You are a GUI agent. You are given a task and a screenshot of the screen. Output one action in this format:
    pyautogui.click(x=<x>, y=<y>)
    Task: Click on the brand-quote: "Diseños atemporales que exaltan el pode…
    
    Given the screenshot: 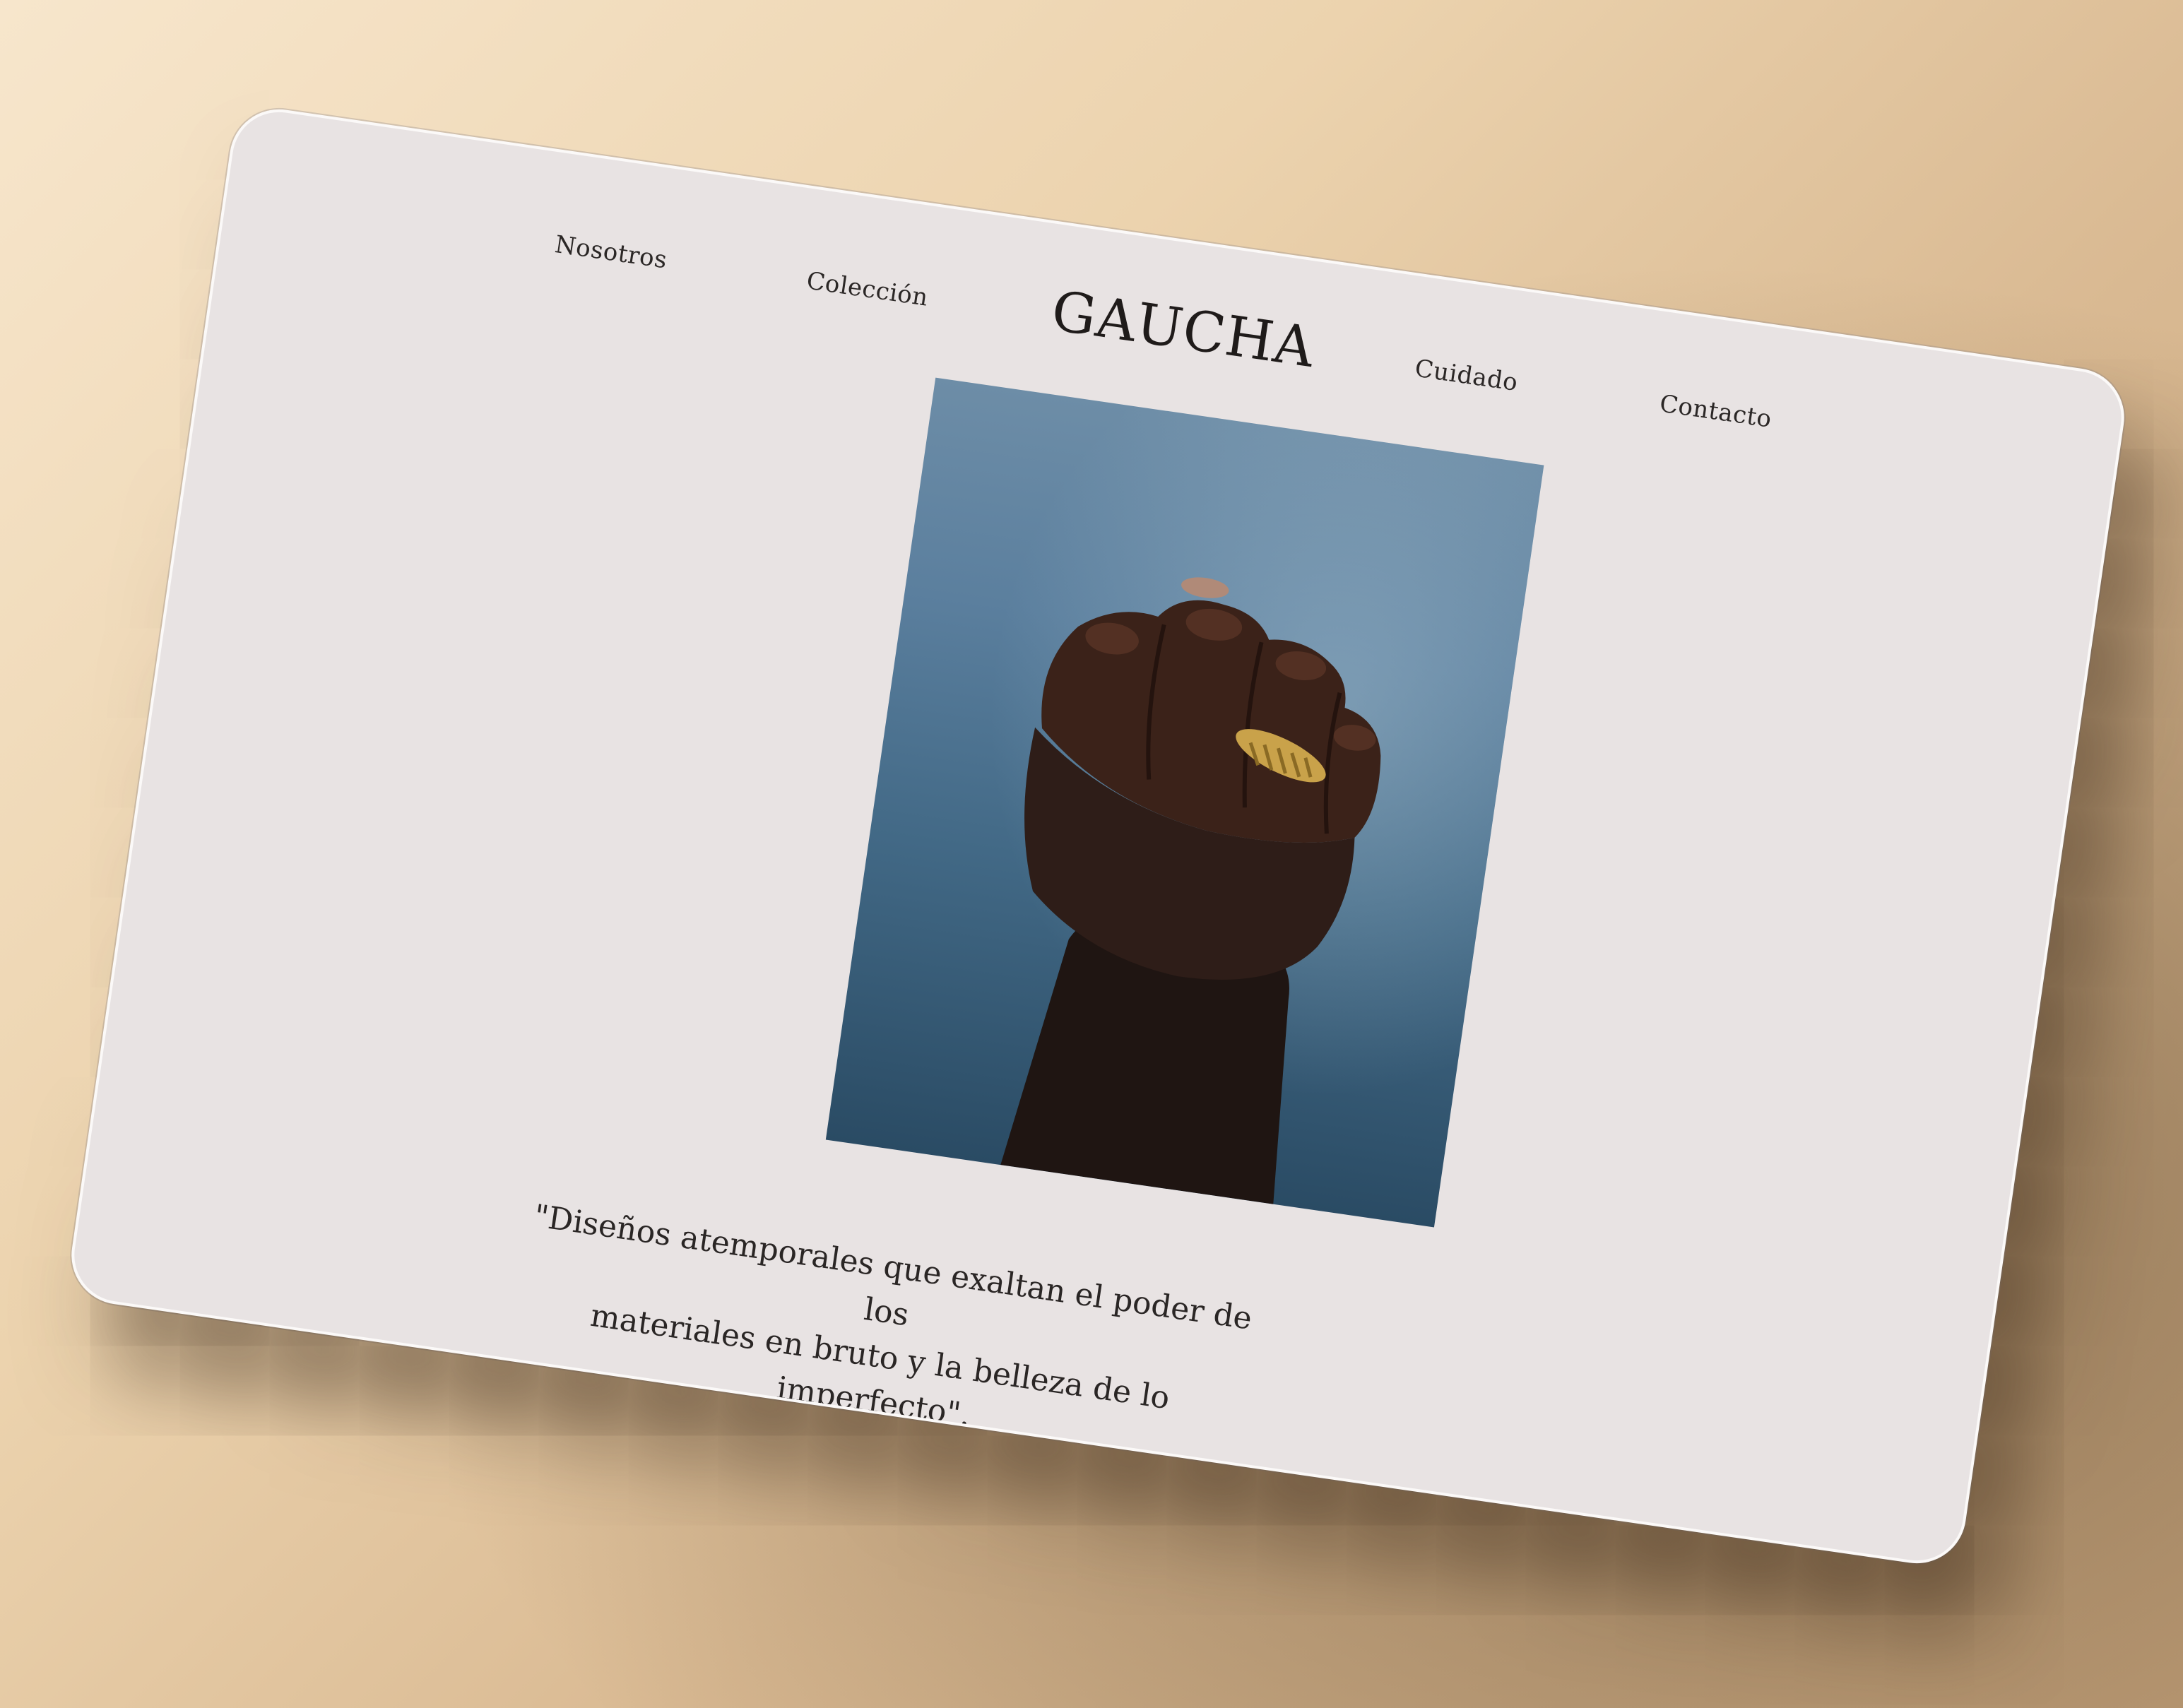 What is the action you would take?
    pyautogui.click(x=883, y=1335)
    